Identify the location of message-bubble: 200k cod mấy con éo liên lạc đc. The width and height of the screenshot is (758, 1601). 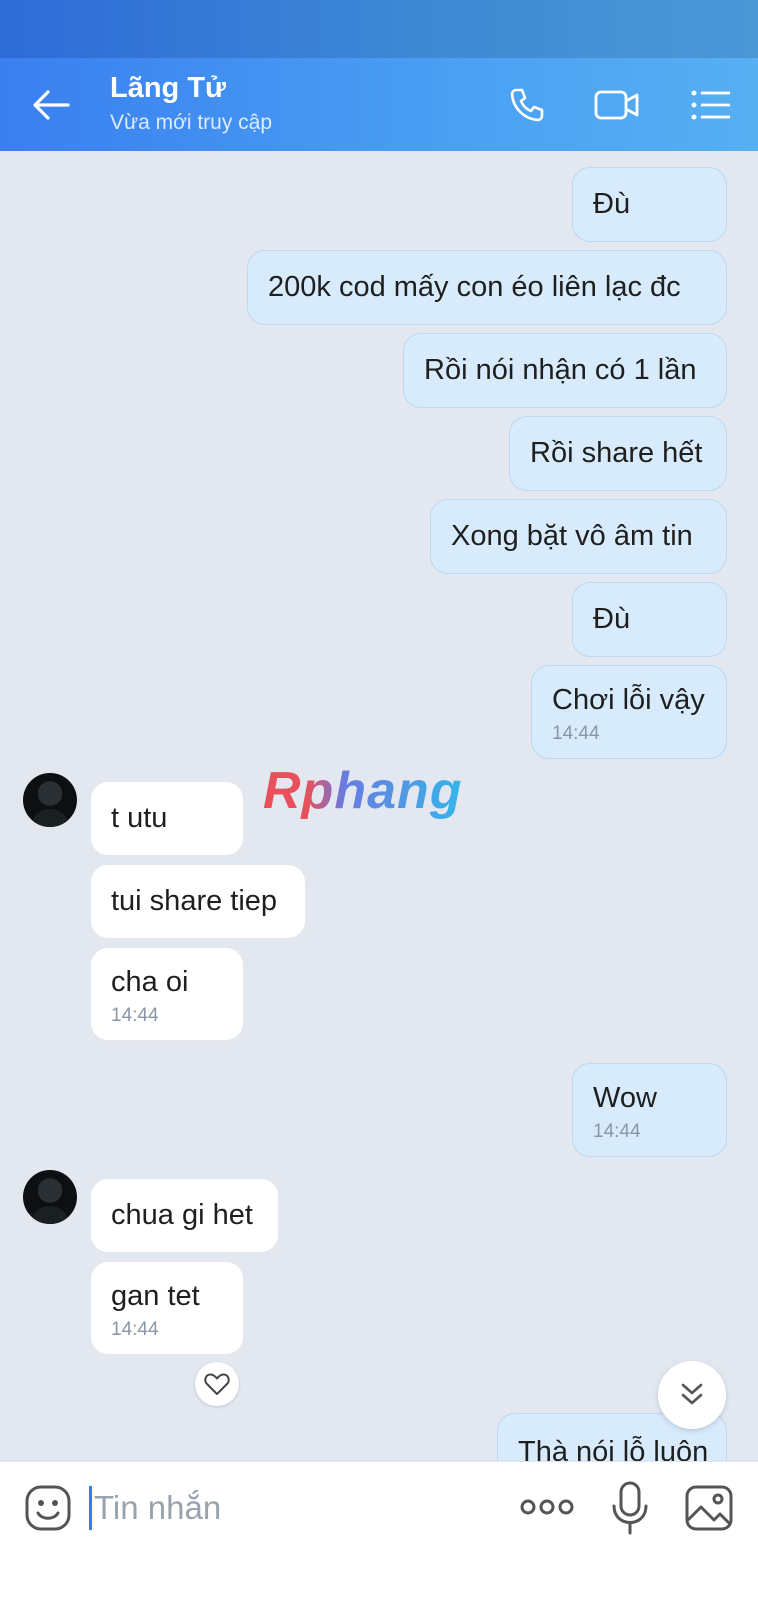
(487, 287).